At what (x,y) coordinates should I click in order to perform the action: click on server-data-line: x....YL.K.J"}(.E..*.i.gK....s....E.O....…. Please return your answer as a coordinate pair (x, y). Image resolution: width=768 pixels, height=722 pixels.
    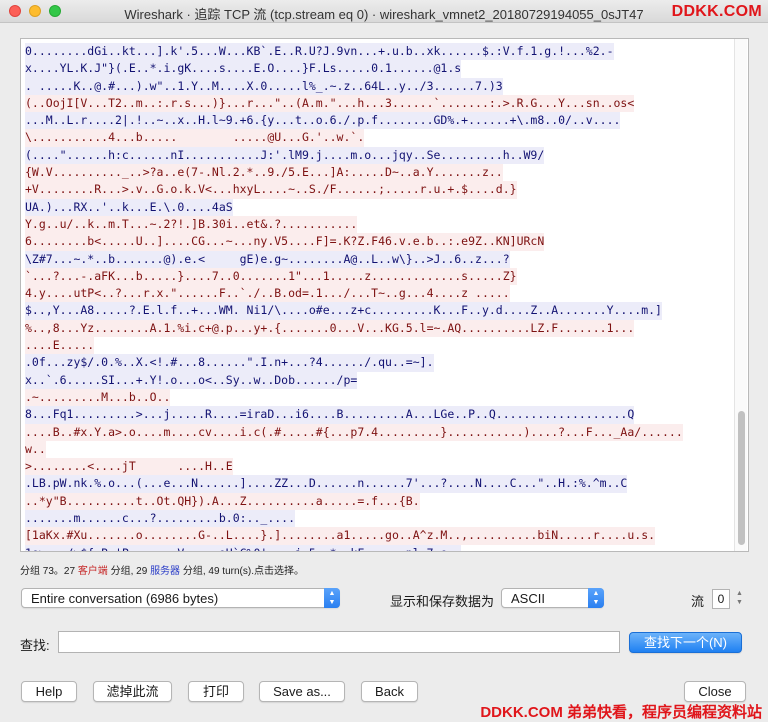
    Looking at the image, I should click on (243, 69).